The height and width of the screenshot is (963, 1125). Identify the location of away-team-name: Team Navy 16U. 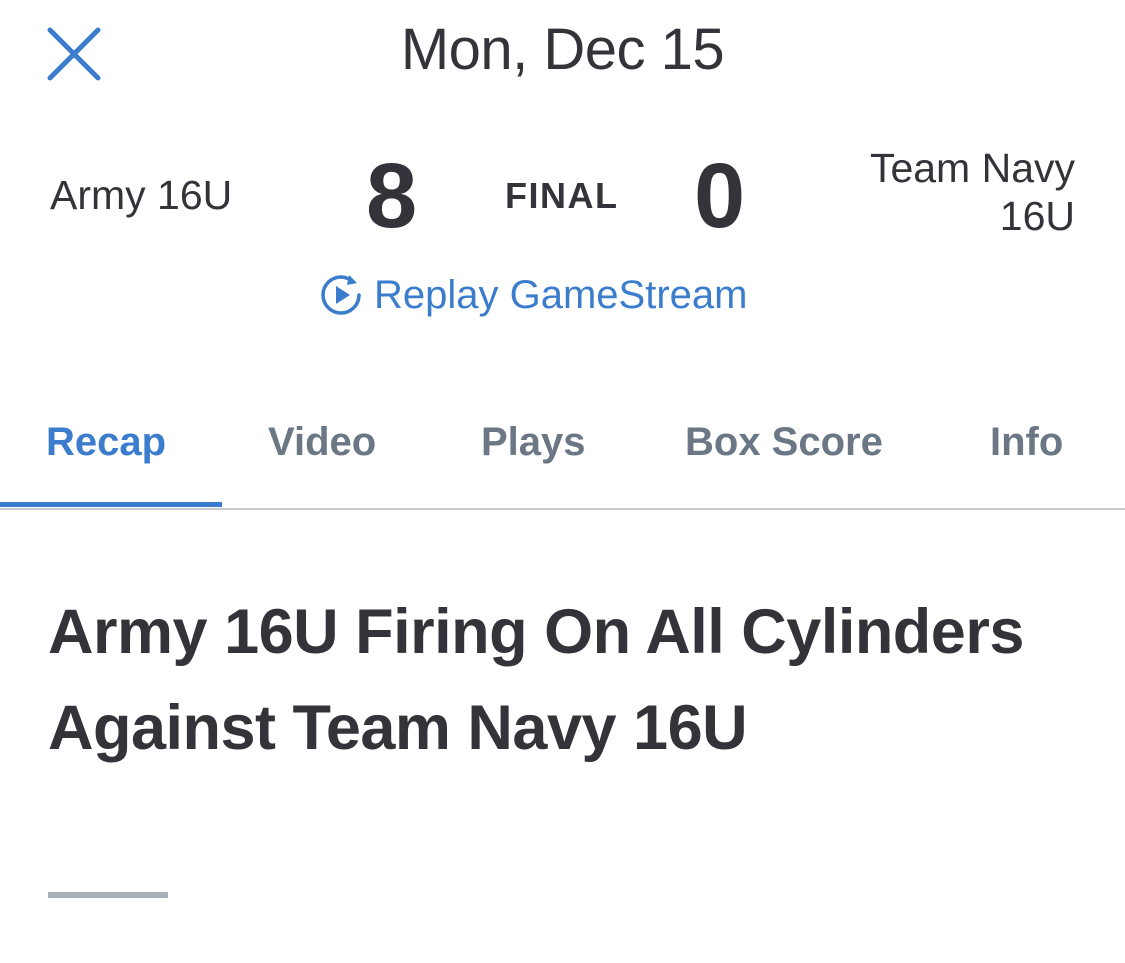
(925, 192).